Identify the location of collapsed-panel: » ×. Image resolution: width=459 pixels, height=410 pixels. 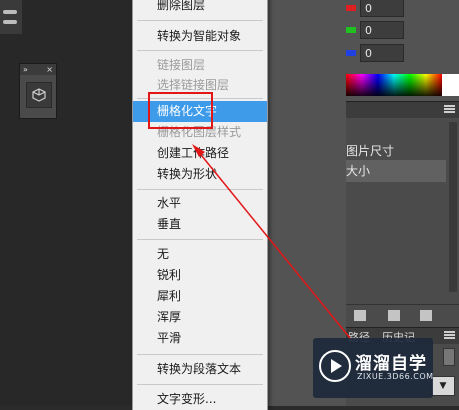
(38, 91).